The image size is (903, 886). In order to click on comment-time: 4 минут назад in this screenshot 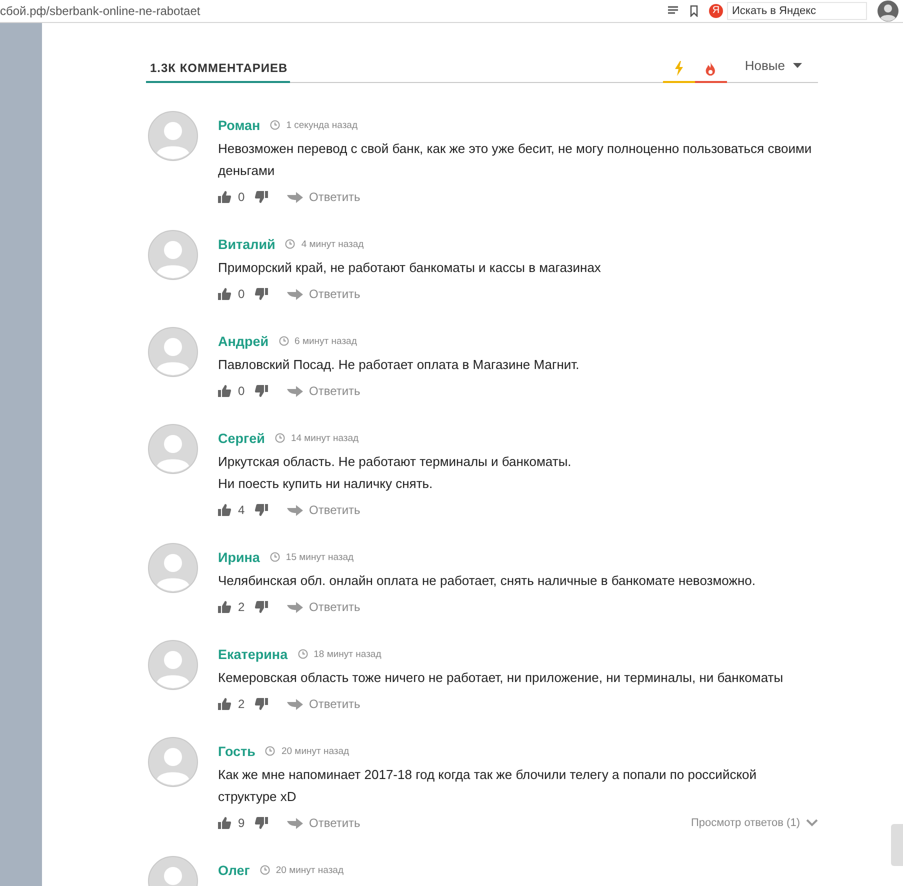, I will do `click(332, 244)`.